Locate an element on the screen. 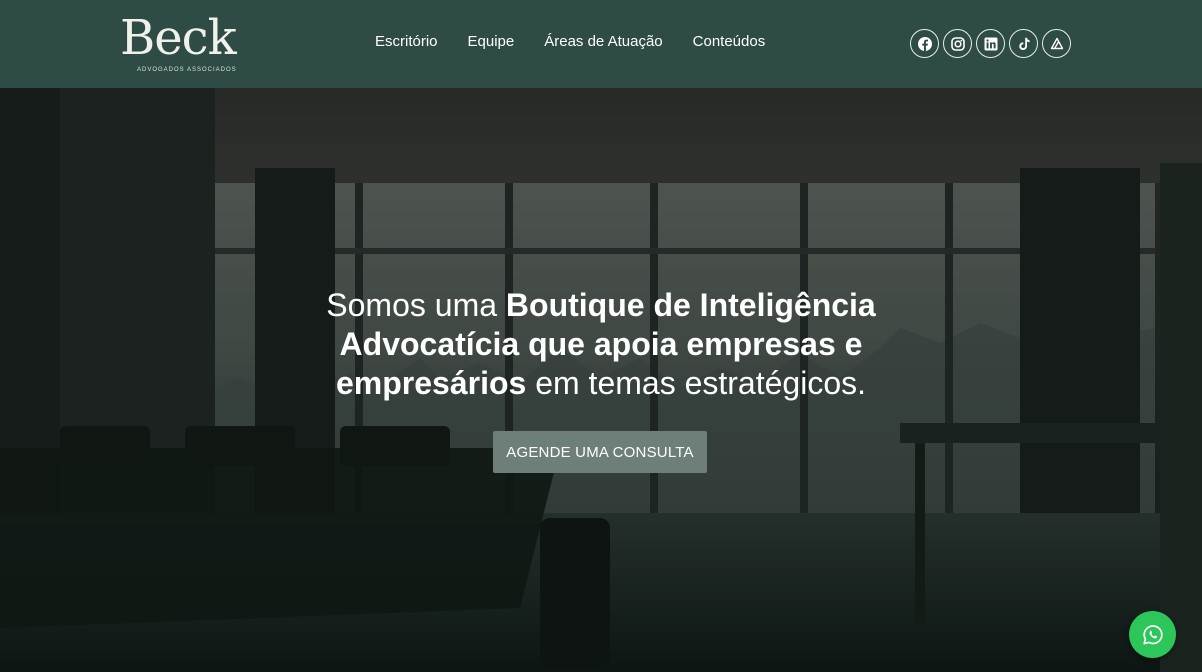 This screenshot has height=672, width=1202. schedule-consultation-button: AGENDE UMA CONSULTA is located at coordinates (600, 452).